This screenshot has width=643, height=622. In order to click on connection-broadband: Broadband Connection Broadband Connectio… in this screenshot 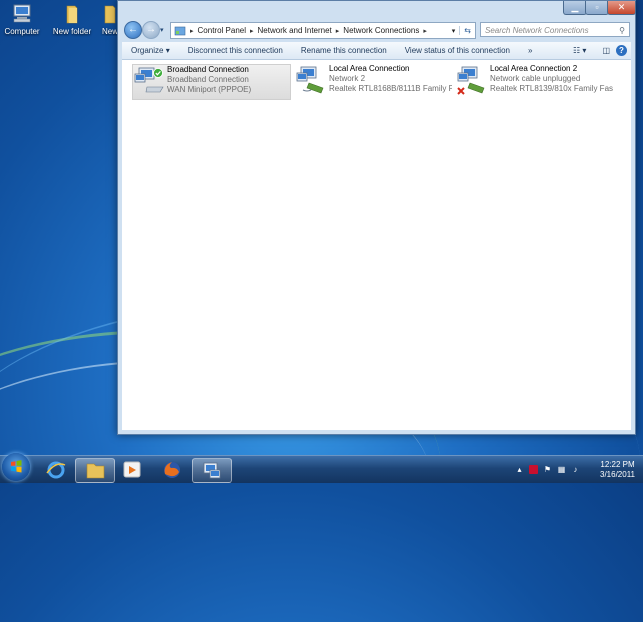, I will do `click(211, 82)`.